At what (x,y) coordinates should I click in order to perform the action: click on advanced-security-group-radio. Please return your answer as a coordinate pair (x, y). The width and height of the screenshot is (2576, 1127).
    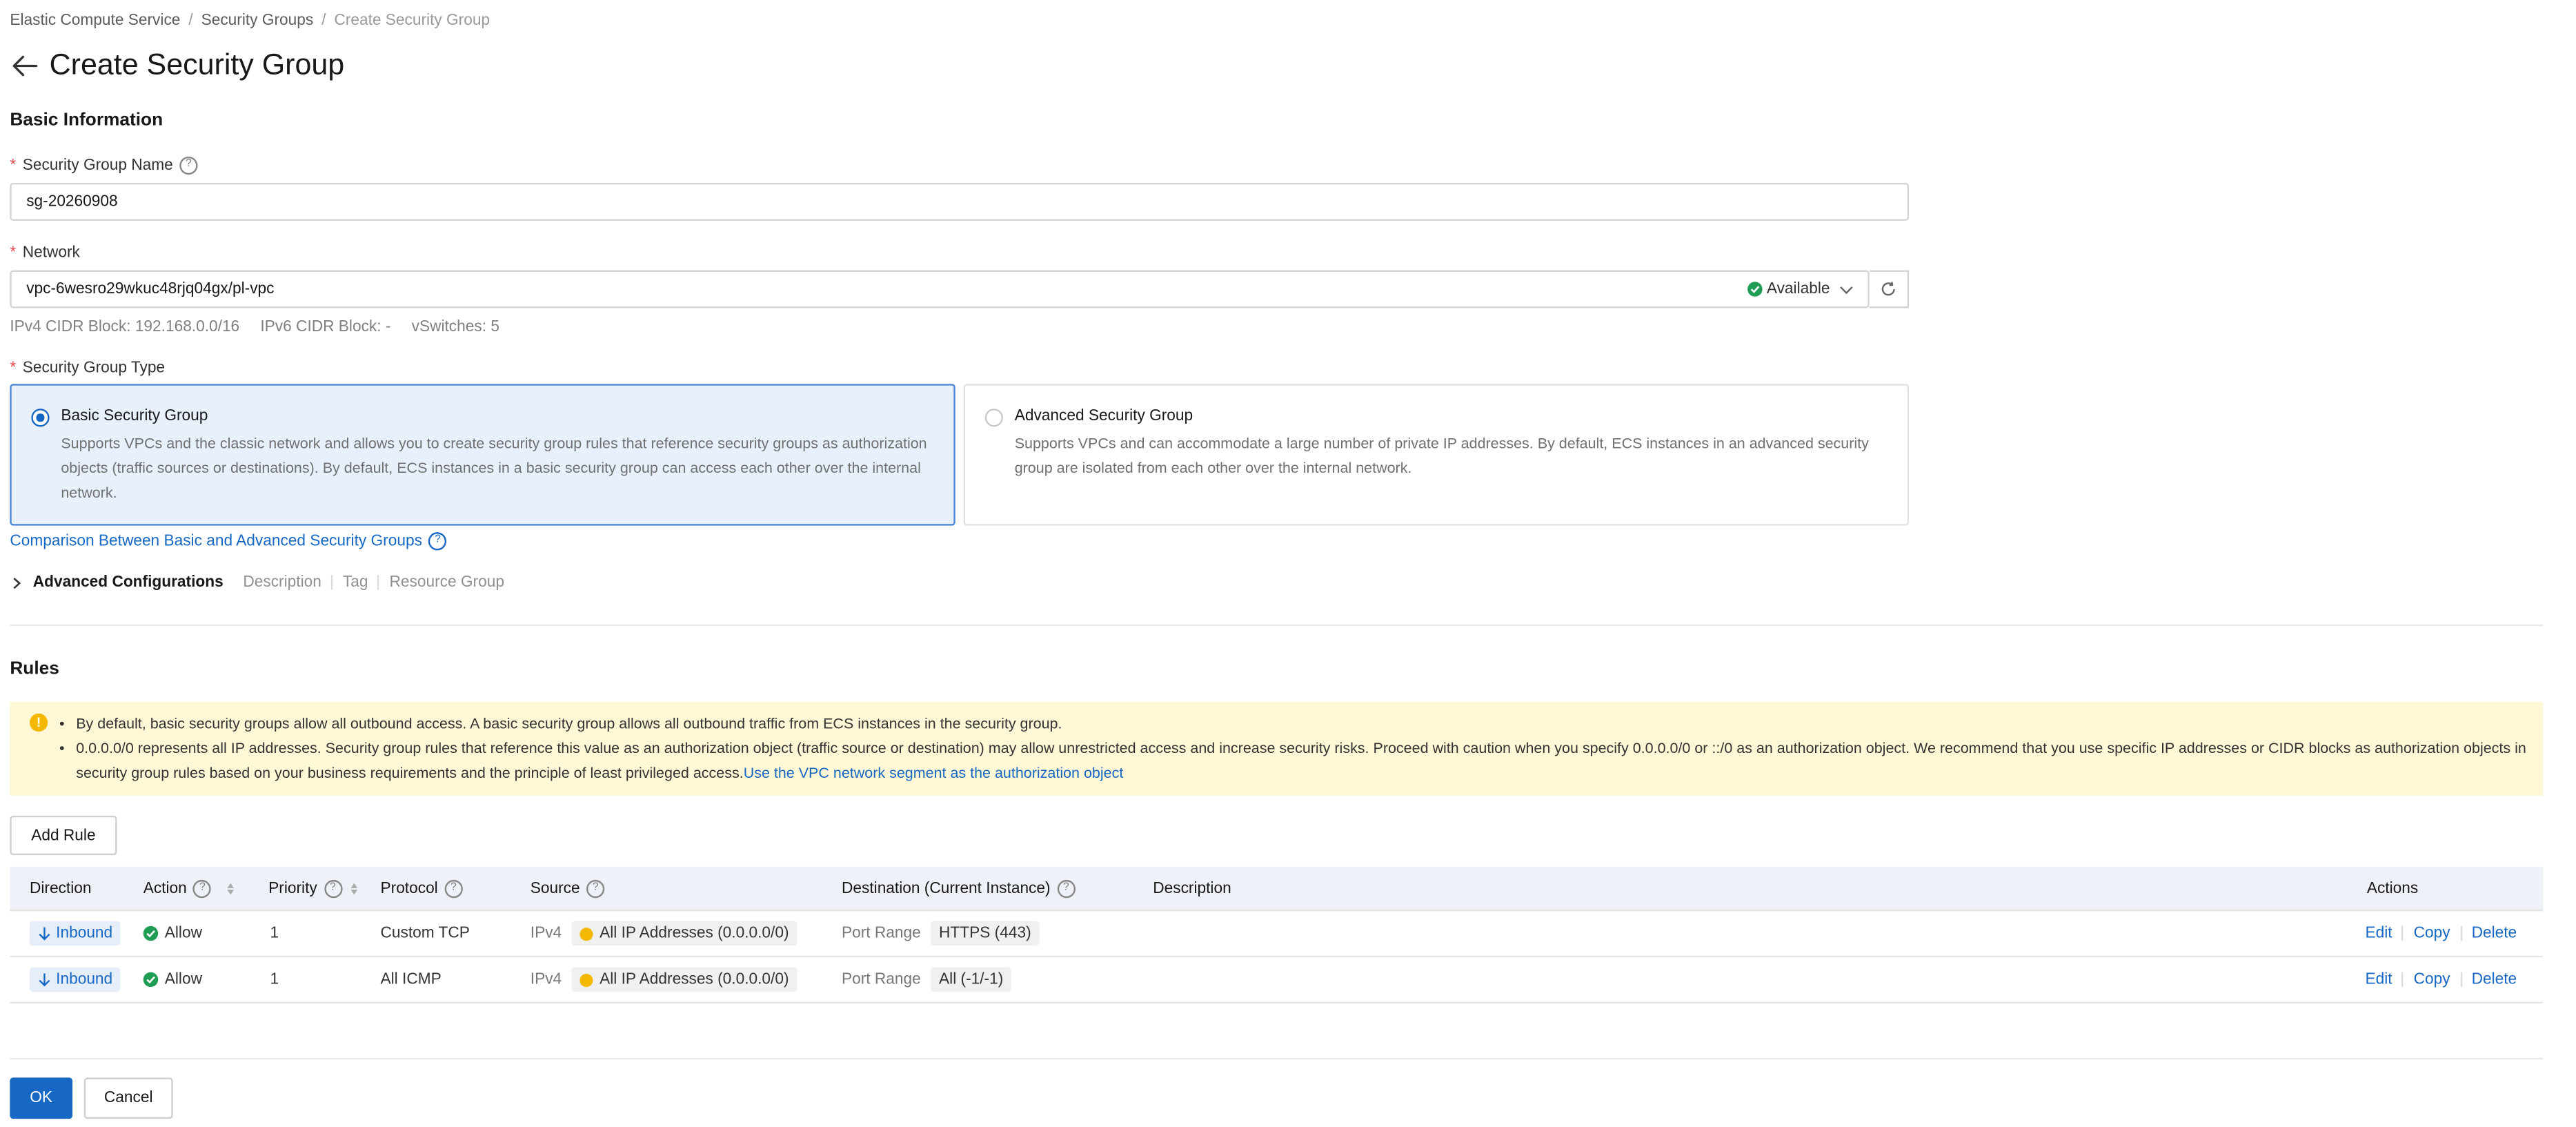
    Looking at the image, I should click on (993, 418).